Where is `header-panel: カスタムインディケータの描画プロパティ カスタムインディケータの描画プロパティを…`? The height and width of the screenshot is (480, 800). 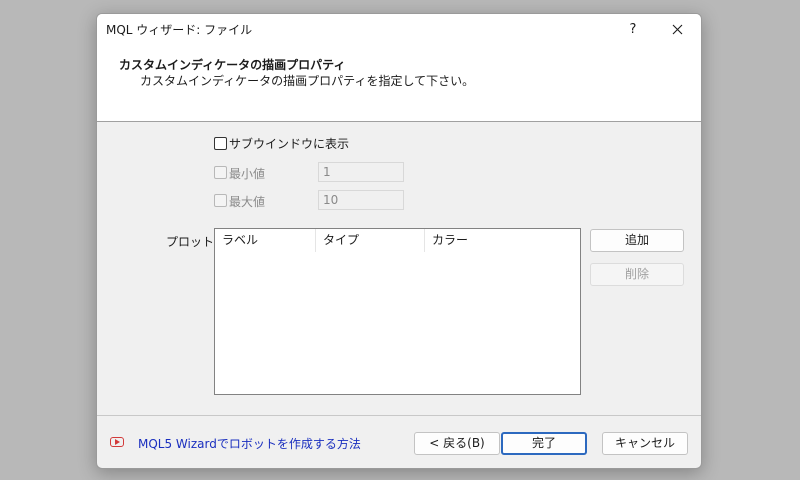
header-panel: カスタムインディケータの描画プロパティ カスタムインディケータの描画プロパティを… is located at coordinates (399, 83).